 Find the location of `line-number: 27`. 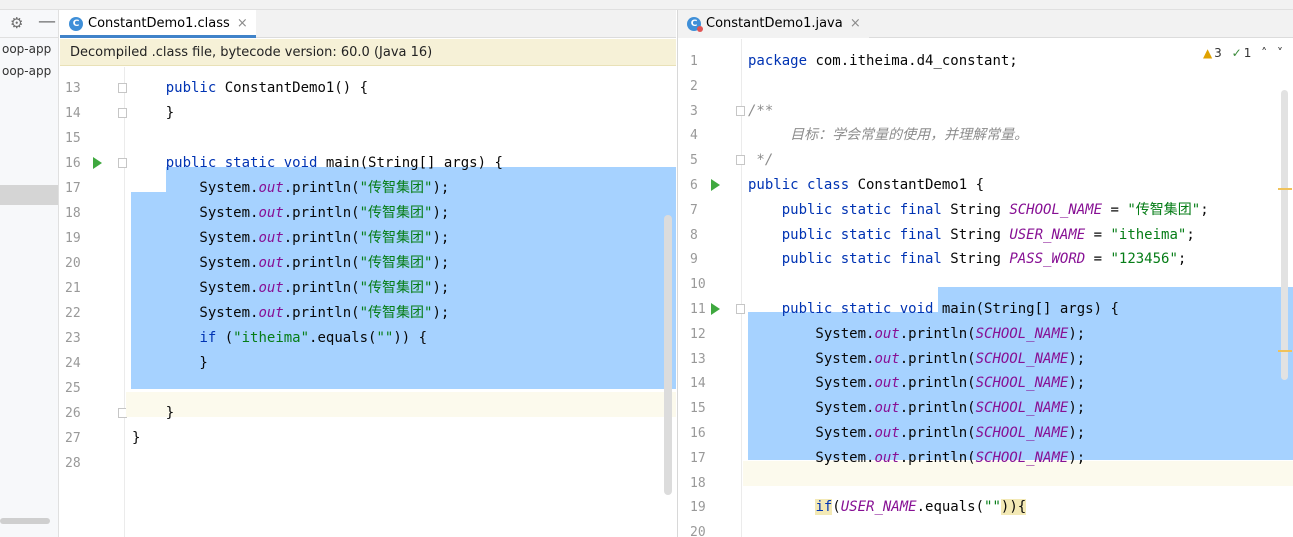

line-number: 27 is located at coordinates (73, 438).